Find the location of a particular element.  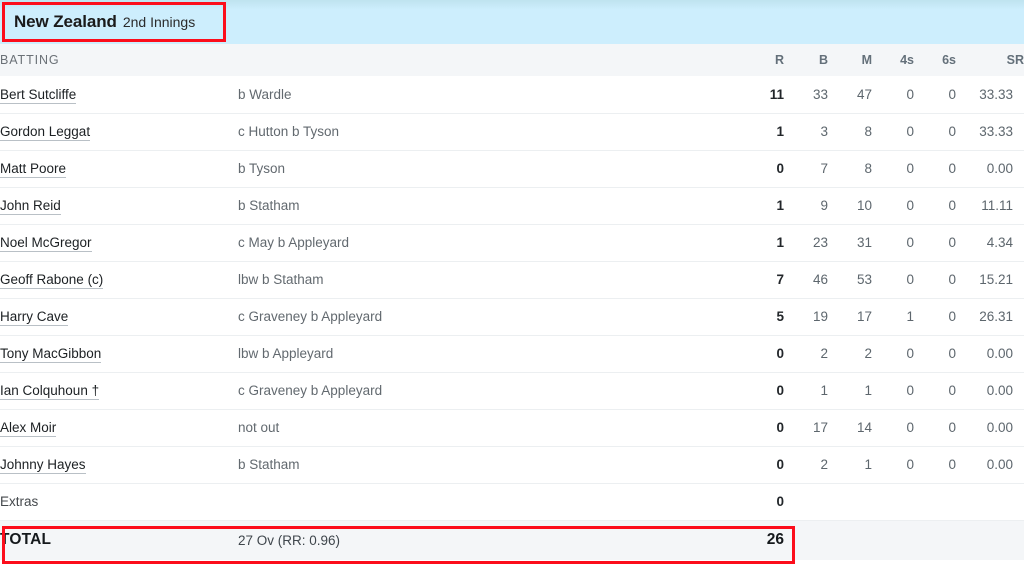

player-name-cell: Johnny Hayes is located at coordinates (119, 464).